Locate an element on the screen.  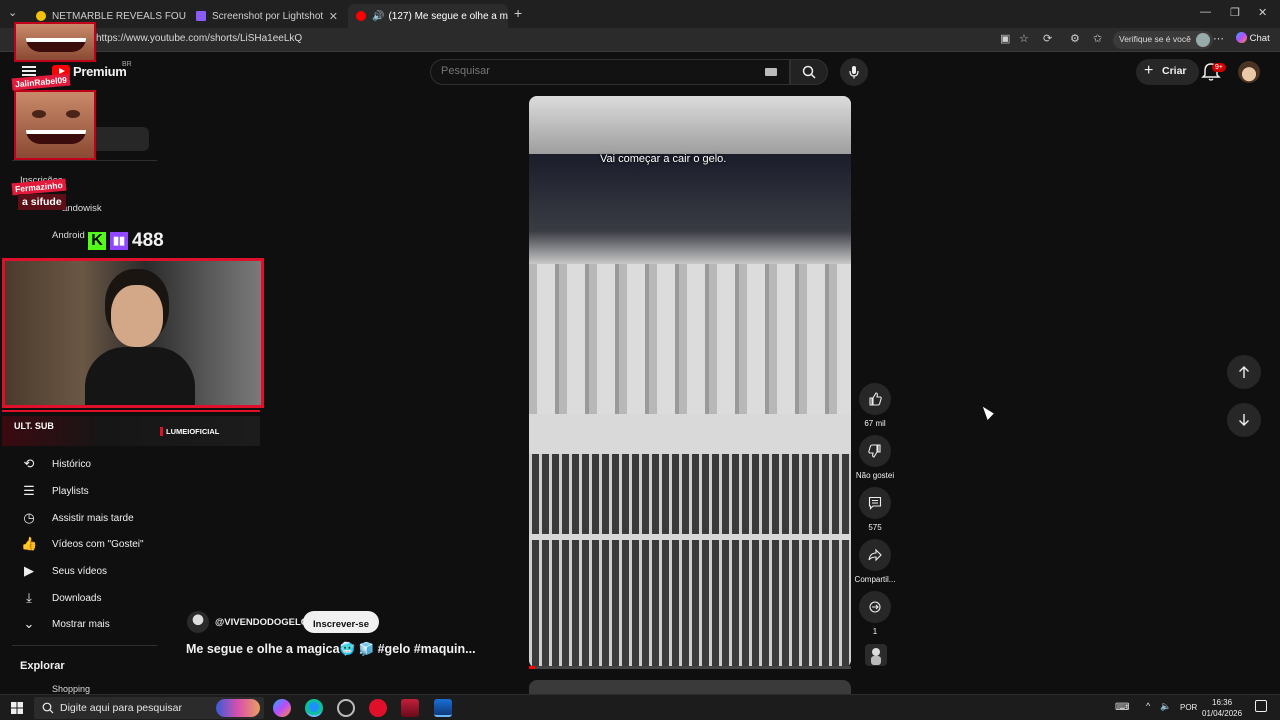
verify-profile-button: Verifique se é você is located at coordinates (1163, 40).